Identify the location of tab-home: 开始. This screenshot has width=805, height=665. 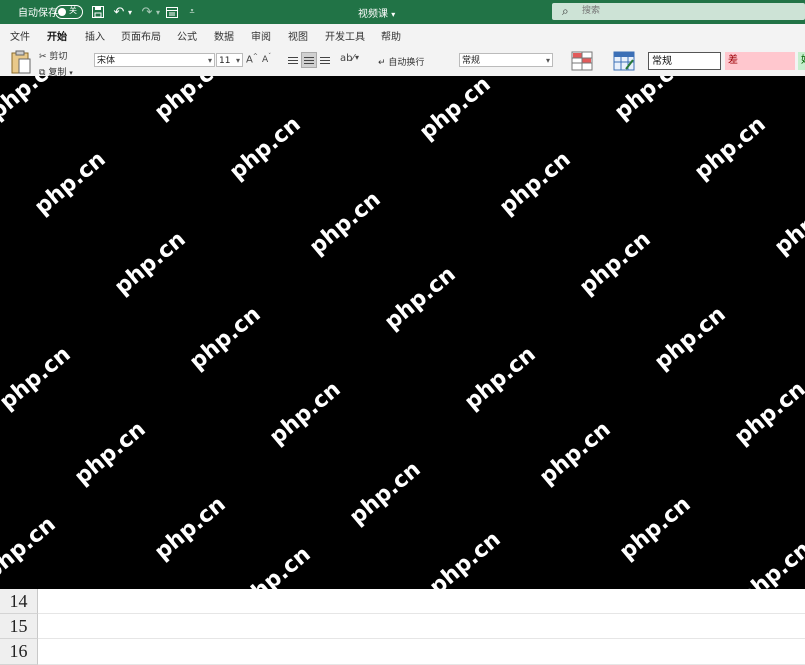
(57, 37).